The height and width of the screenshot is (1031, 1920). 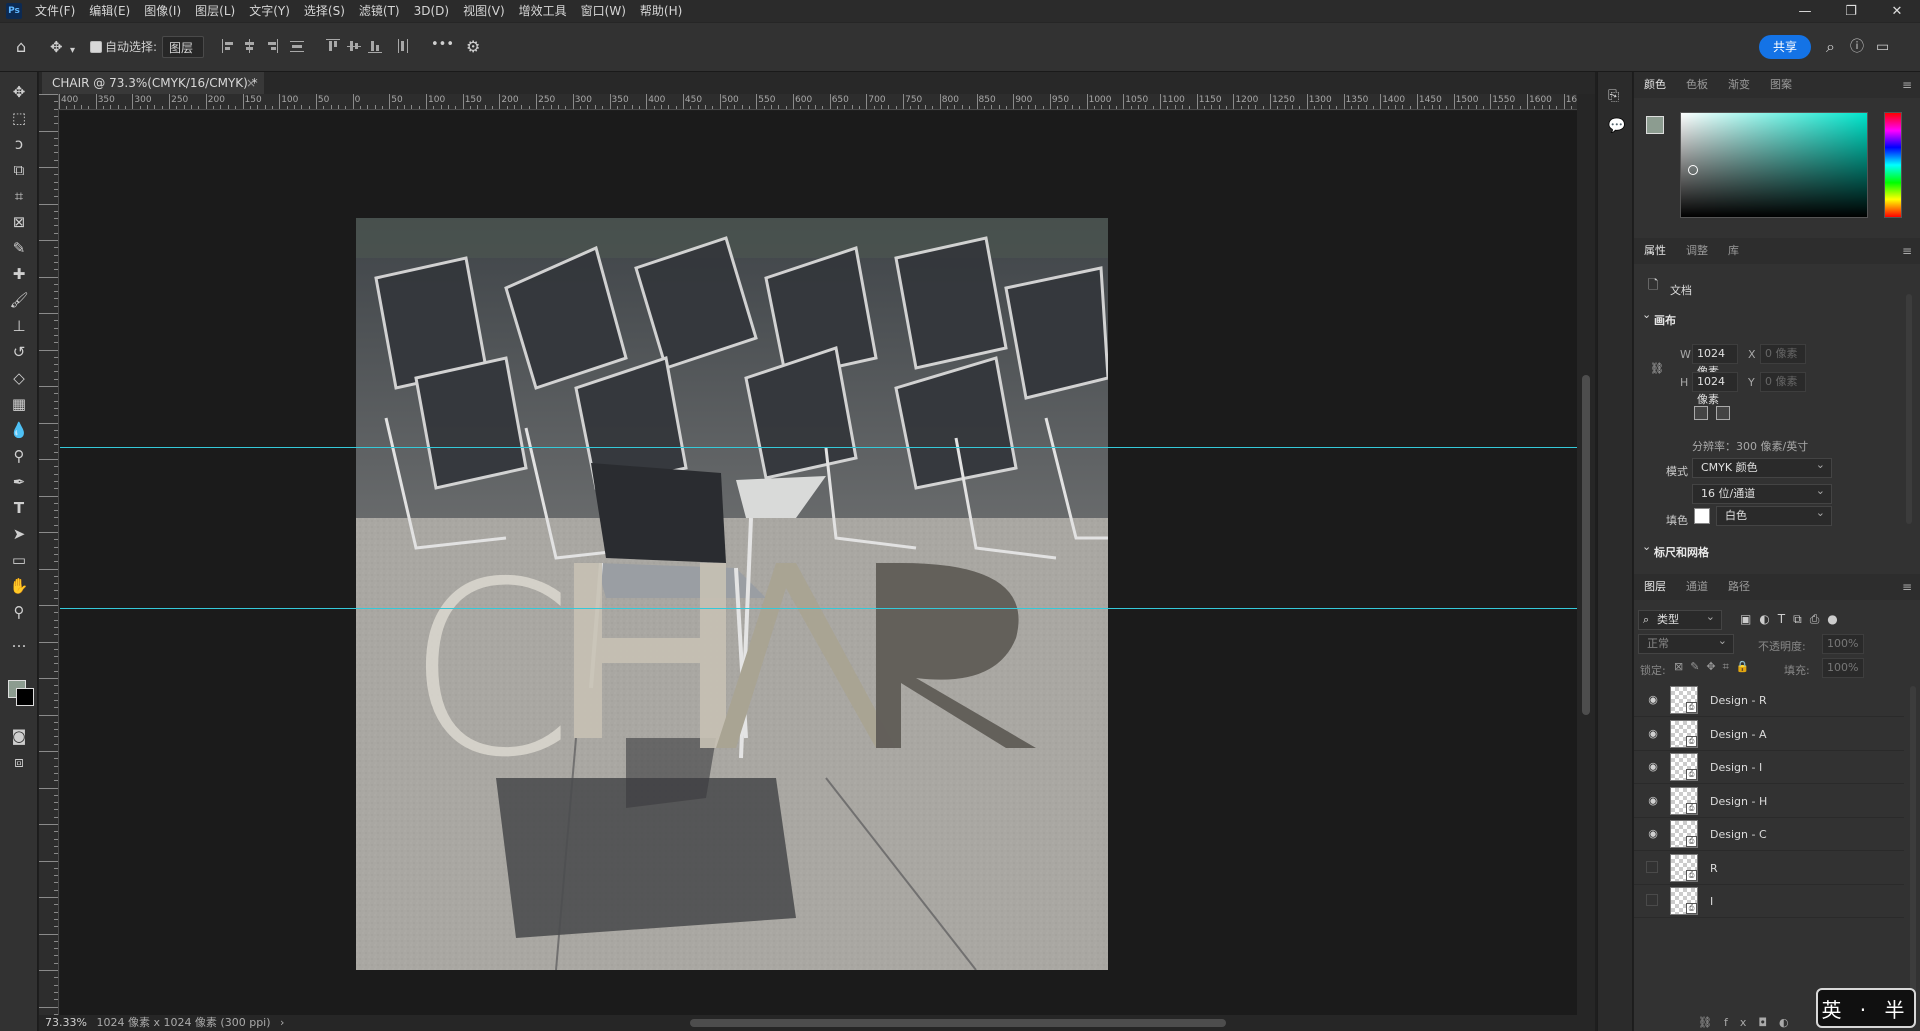 I want to click on blend-mode-dropdown: 正常, so click(x=1686, y=643).